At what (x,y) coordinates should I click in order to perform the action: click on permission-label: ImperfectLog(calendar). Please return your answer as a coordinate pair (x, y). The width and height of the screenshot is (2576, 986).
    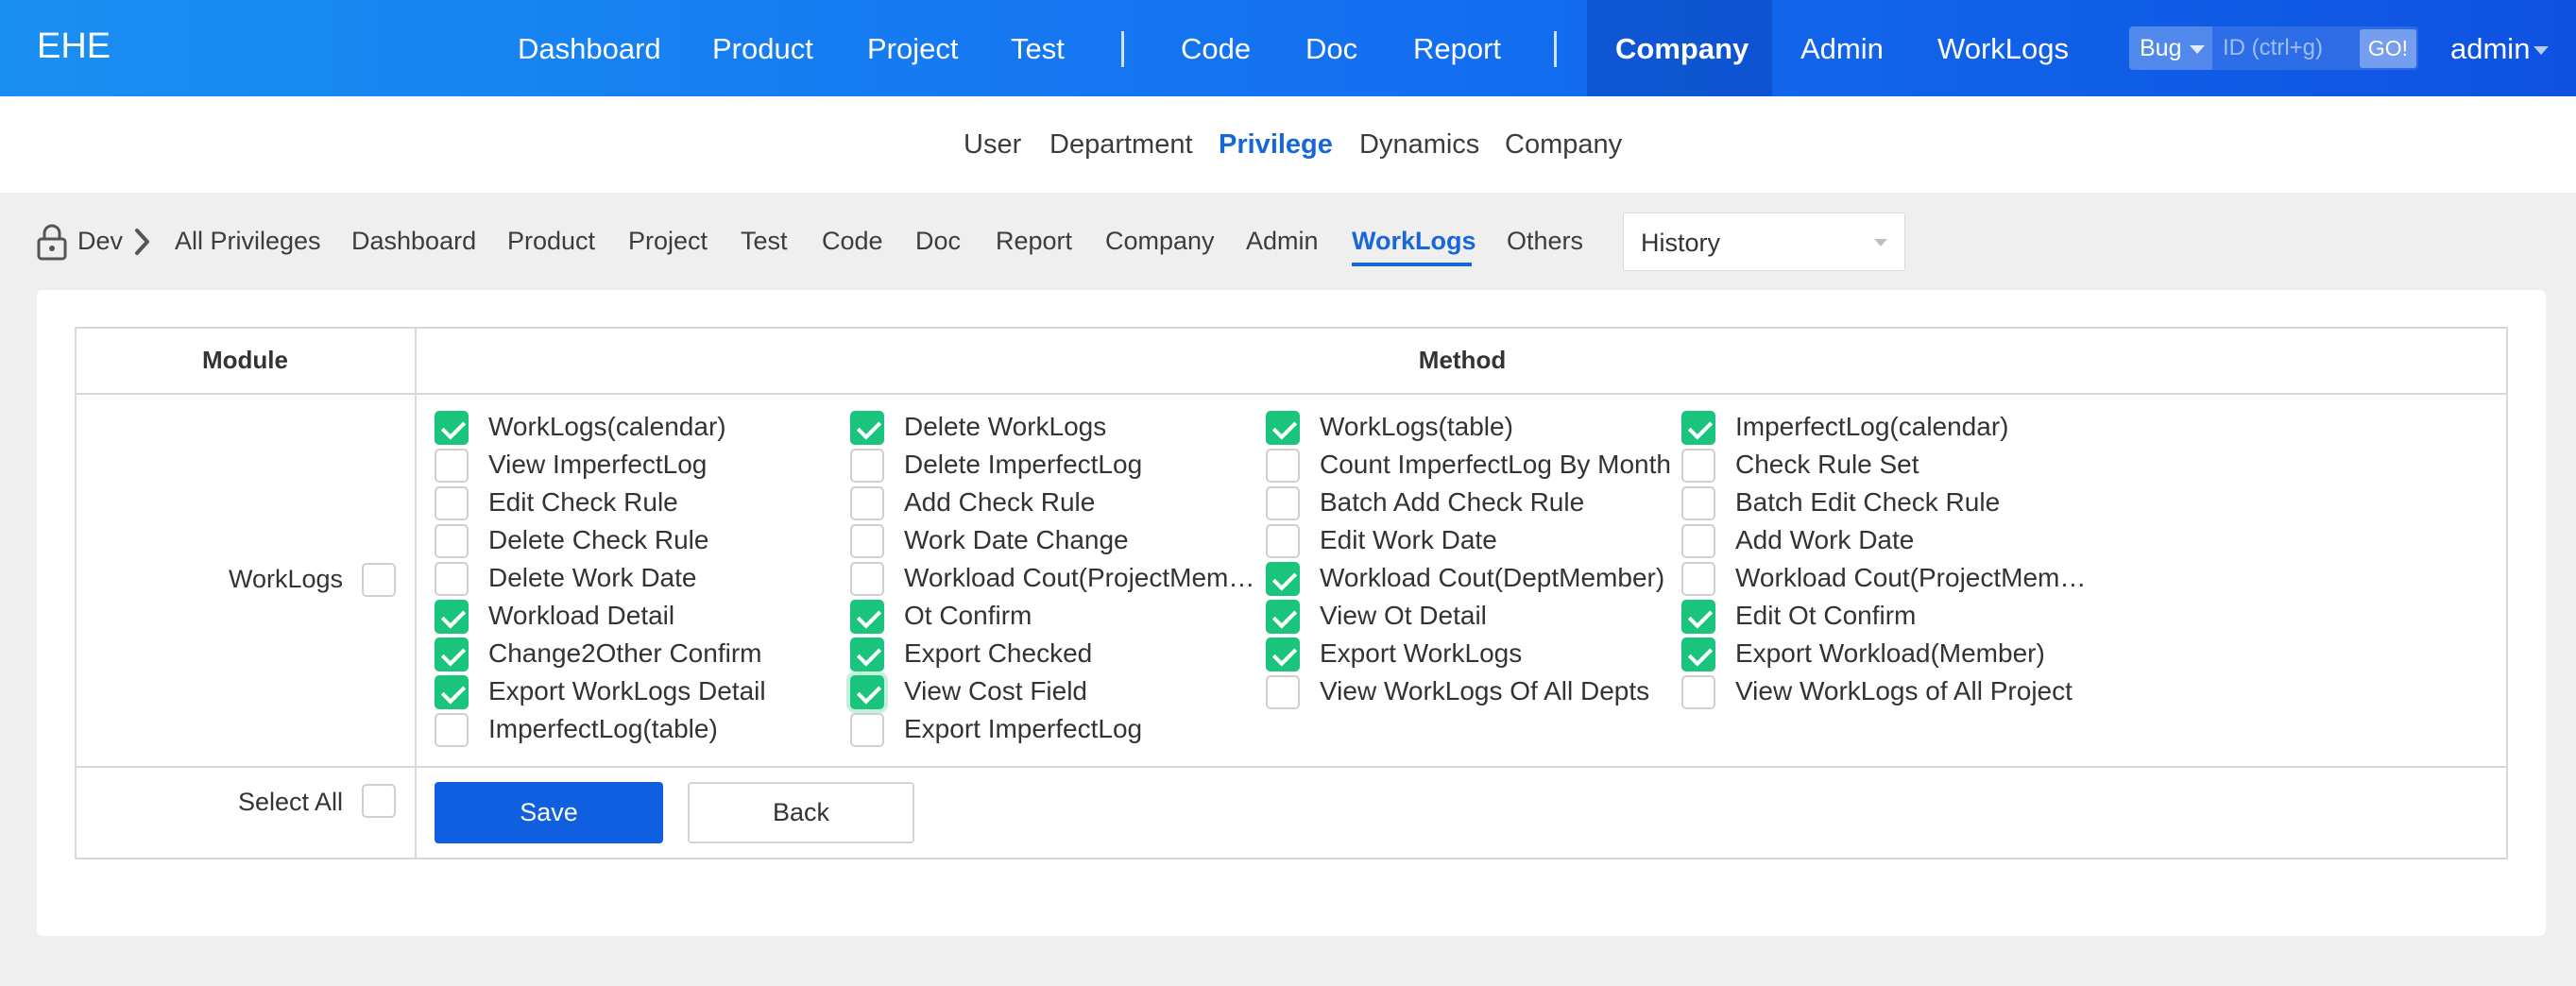
    Looking at the image, I should click on (1915, 427).